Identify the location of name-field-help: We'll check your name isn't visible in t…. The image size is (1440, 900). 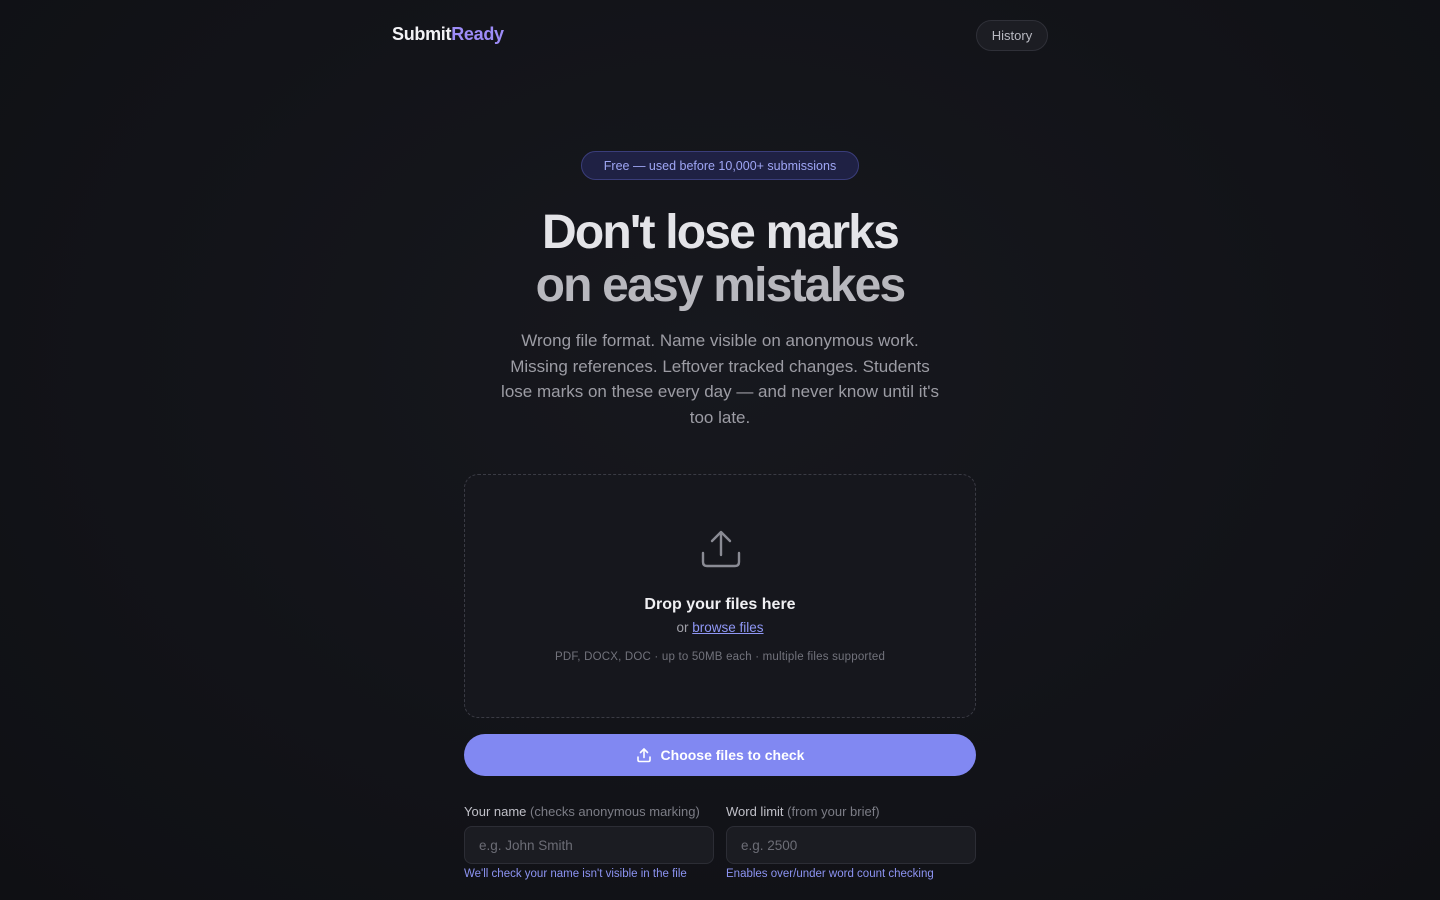
(575, 874).